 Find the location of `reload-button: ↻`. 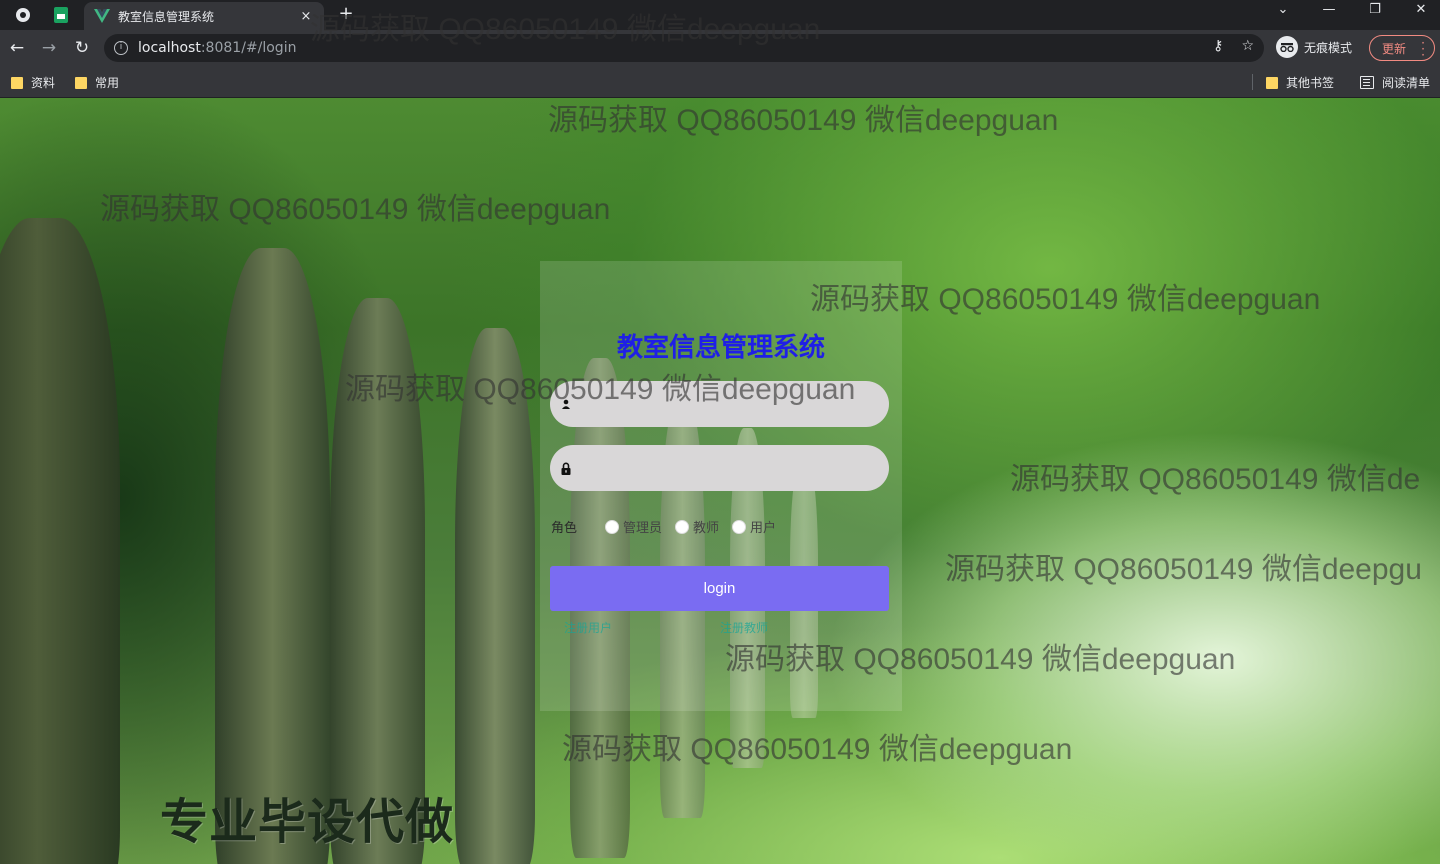

reload-button: ↻ is located at coordinates (82, 48).